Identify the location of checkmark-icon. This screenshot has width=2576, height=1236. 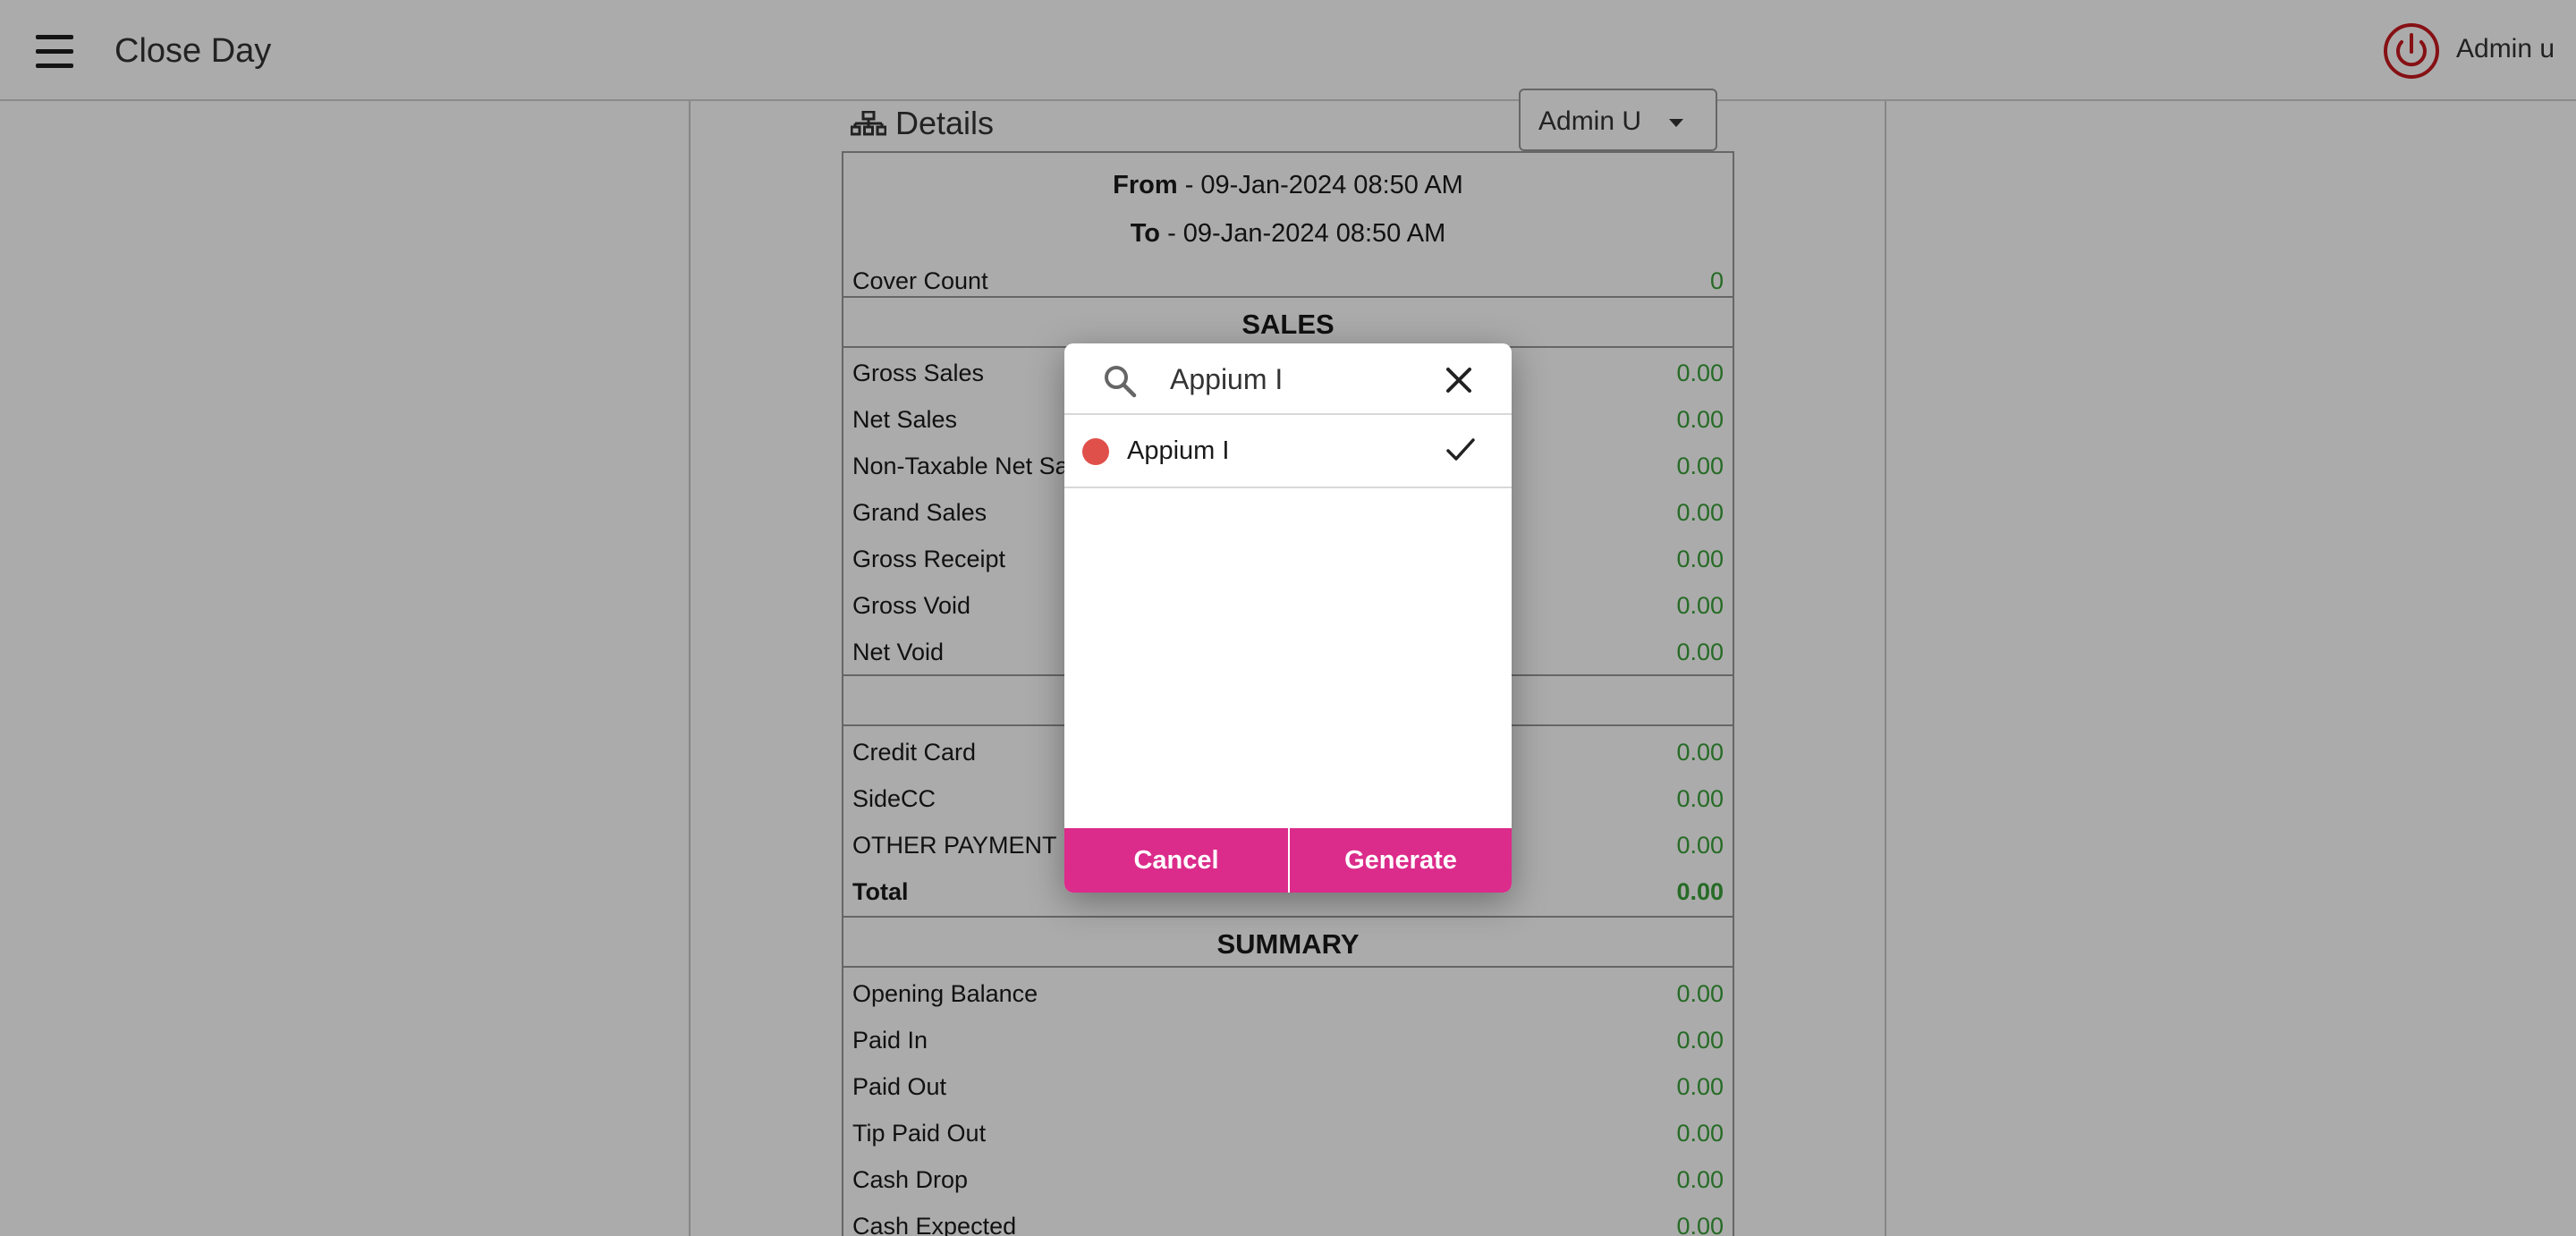
(1460, 450).